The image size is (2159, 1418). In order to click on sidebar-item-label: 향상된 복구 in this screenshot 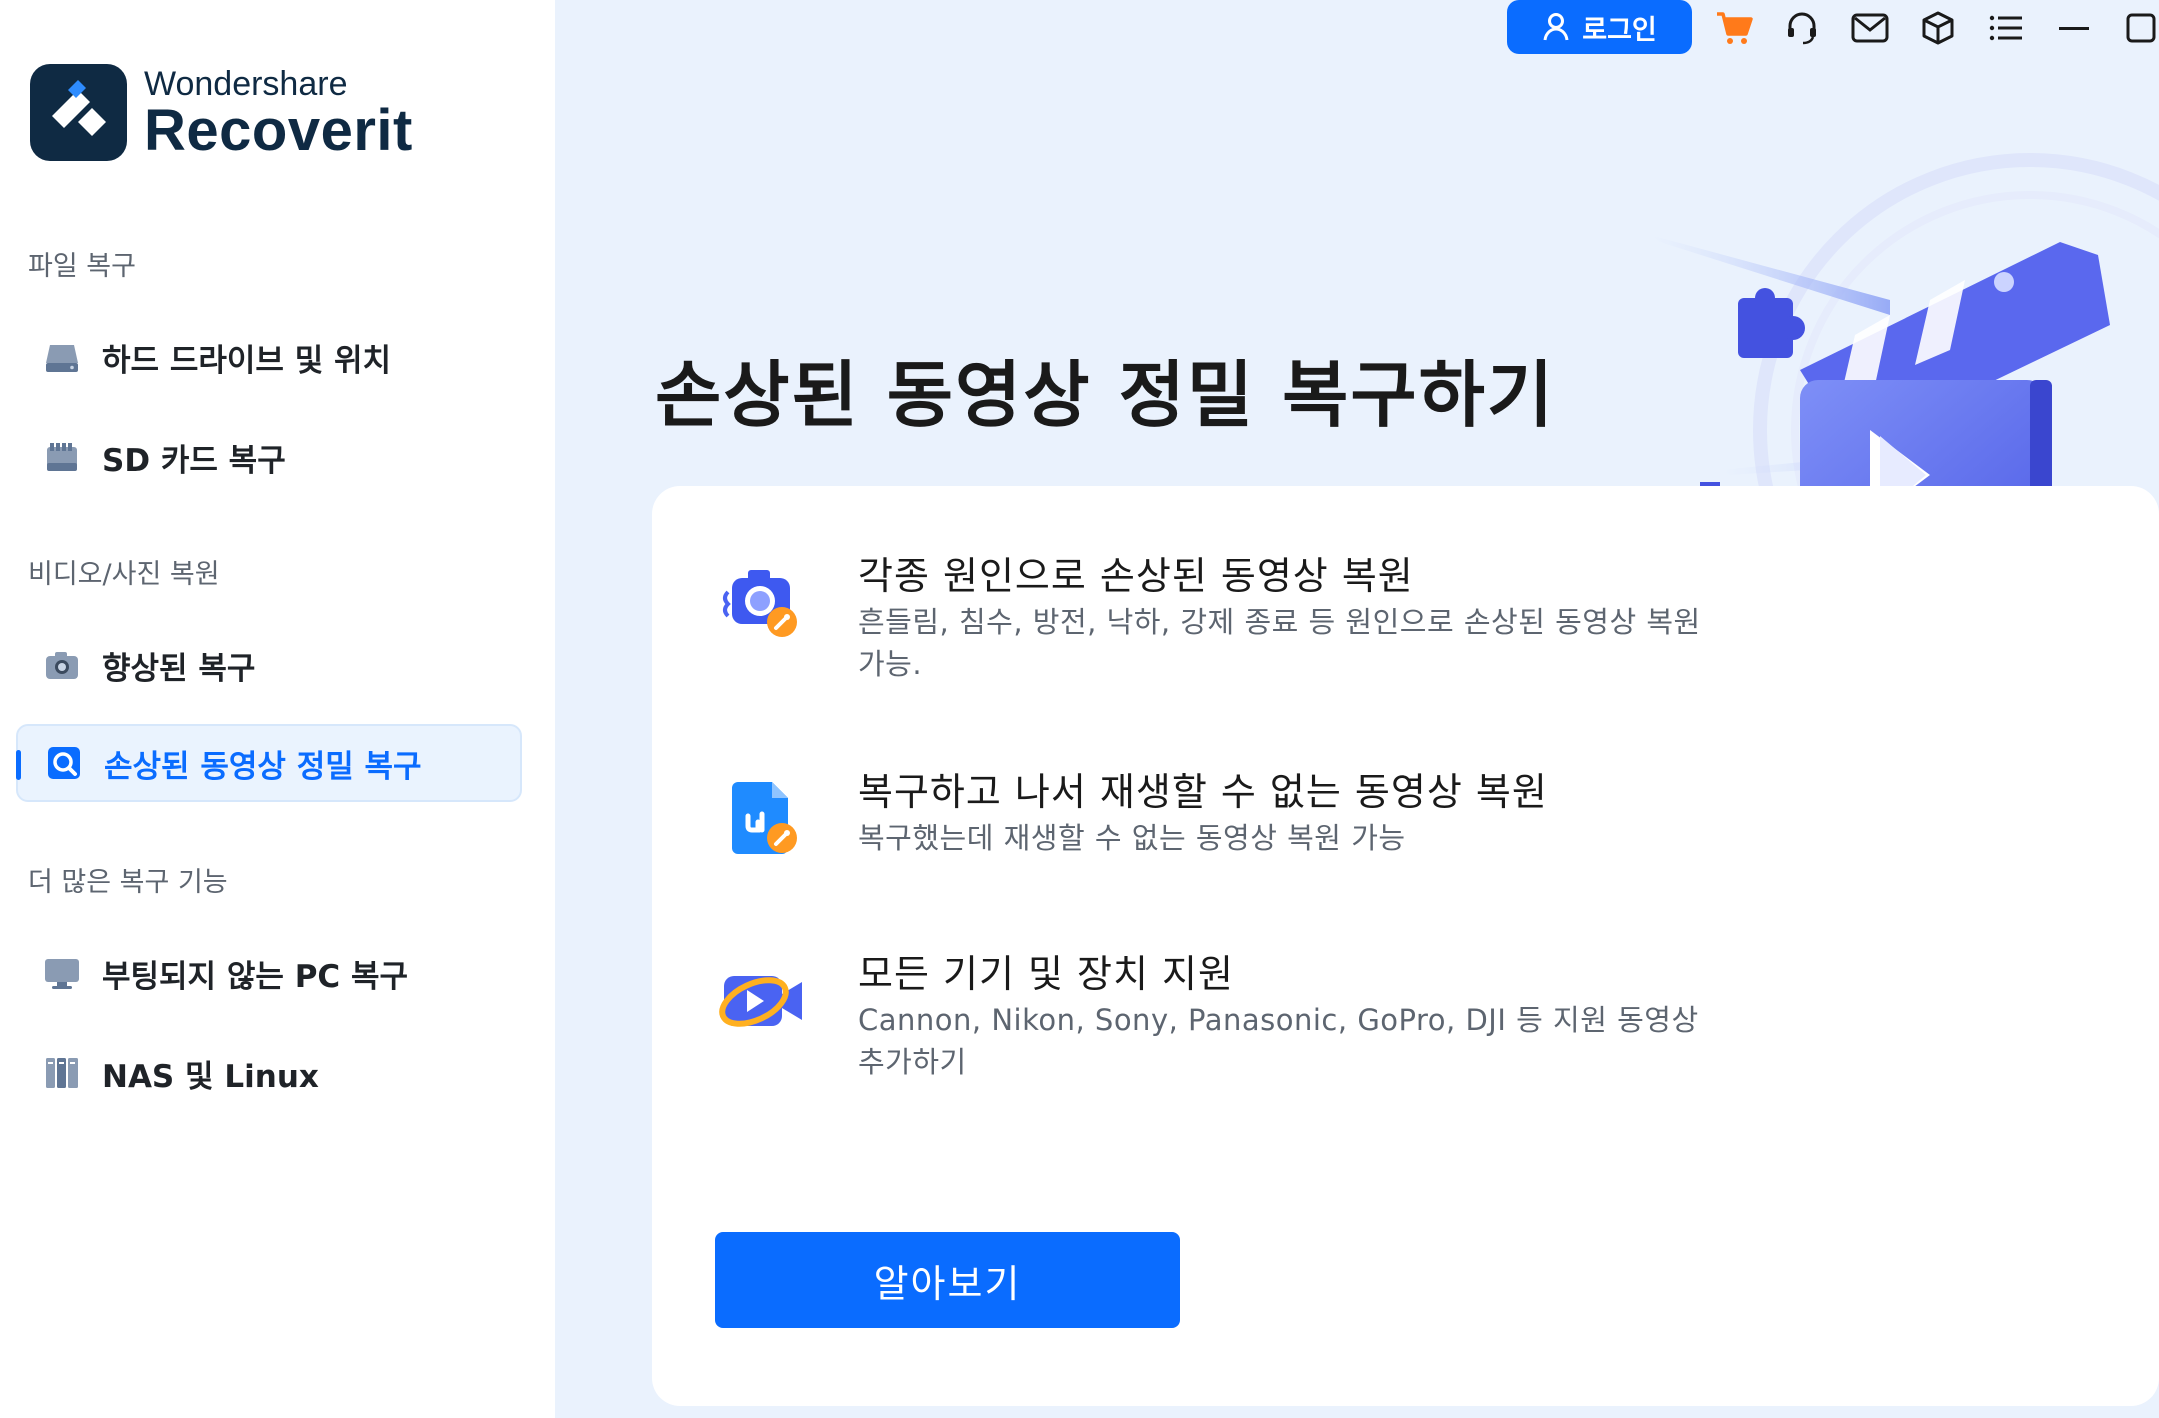, I will do `click(179, 668)`.